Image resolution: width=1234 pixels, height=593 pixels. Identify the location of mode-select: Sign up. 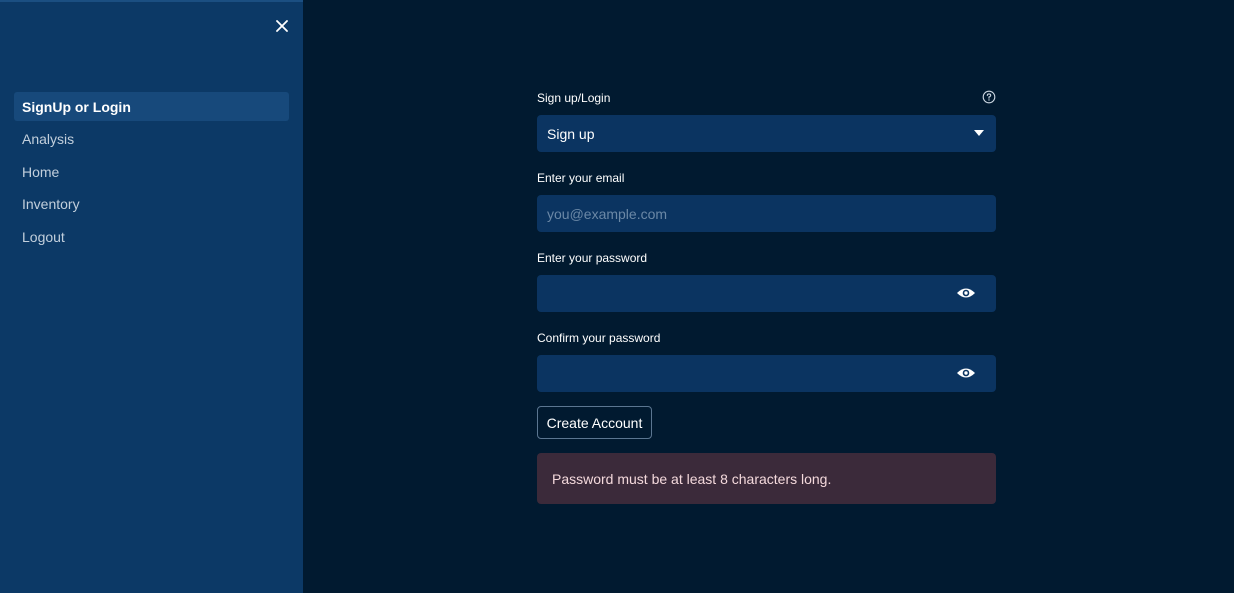
(766, 133).